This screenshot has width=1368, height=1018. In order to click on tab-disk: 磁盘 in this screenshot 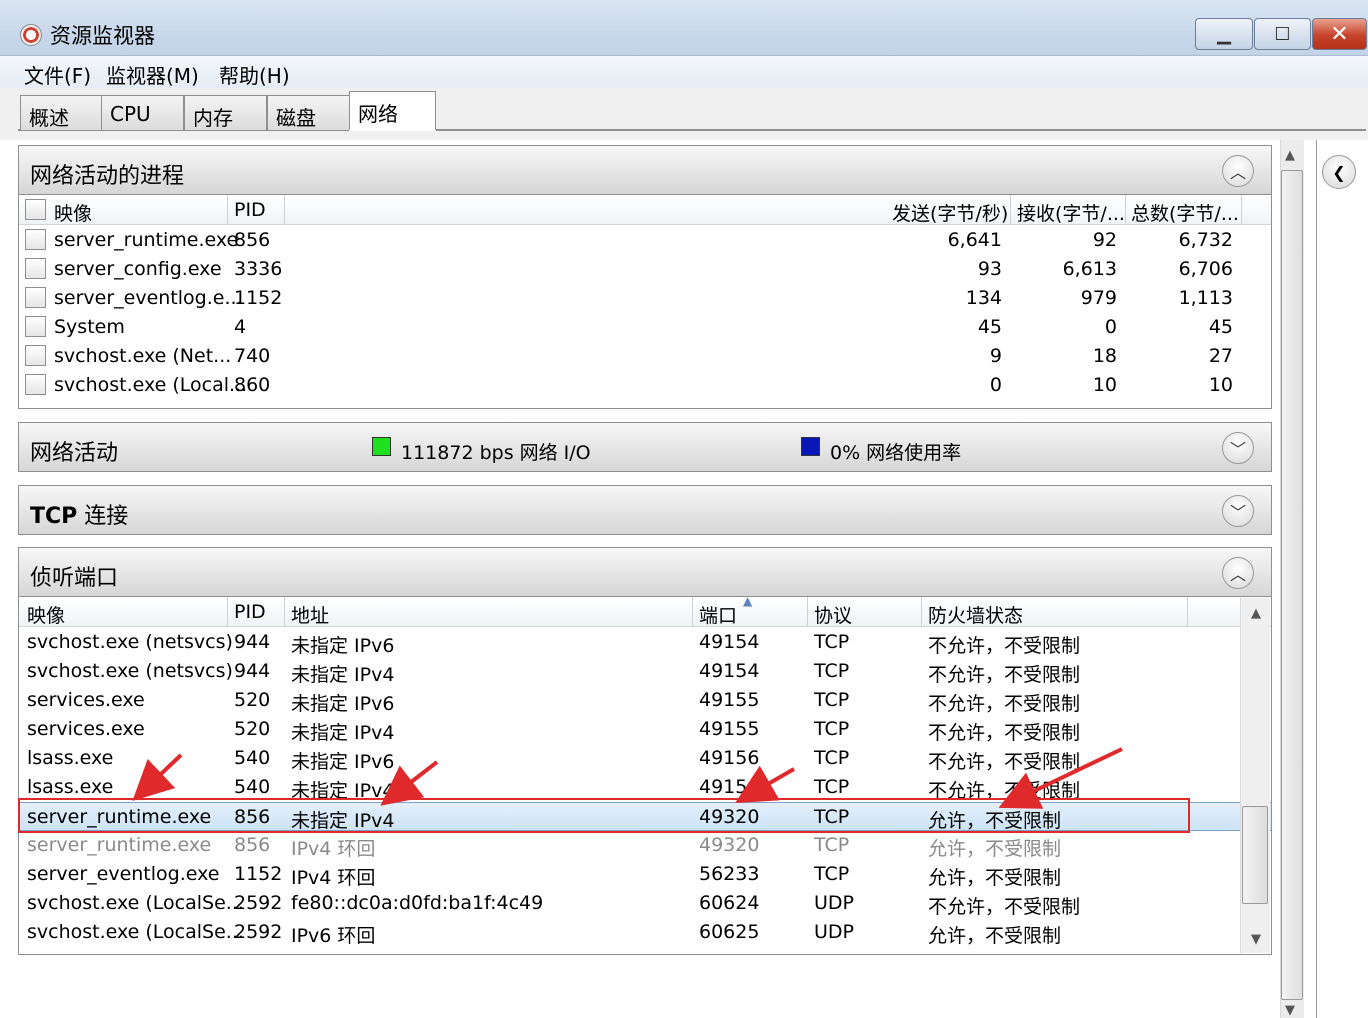, I will do `click(308, 112)`.